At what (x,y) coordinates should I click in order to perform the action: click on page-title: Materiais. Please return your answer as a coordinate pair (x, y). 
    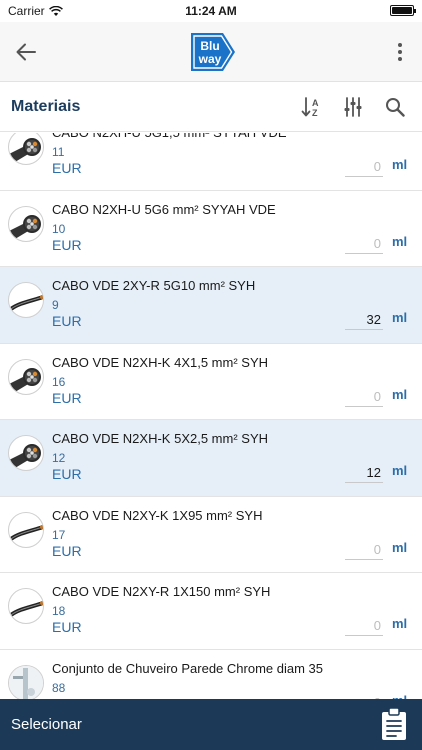
    Looking at the image, I should click on (46, 106).